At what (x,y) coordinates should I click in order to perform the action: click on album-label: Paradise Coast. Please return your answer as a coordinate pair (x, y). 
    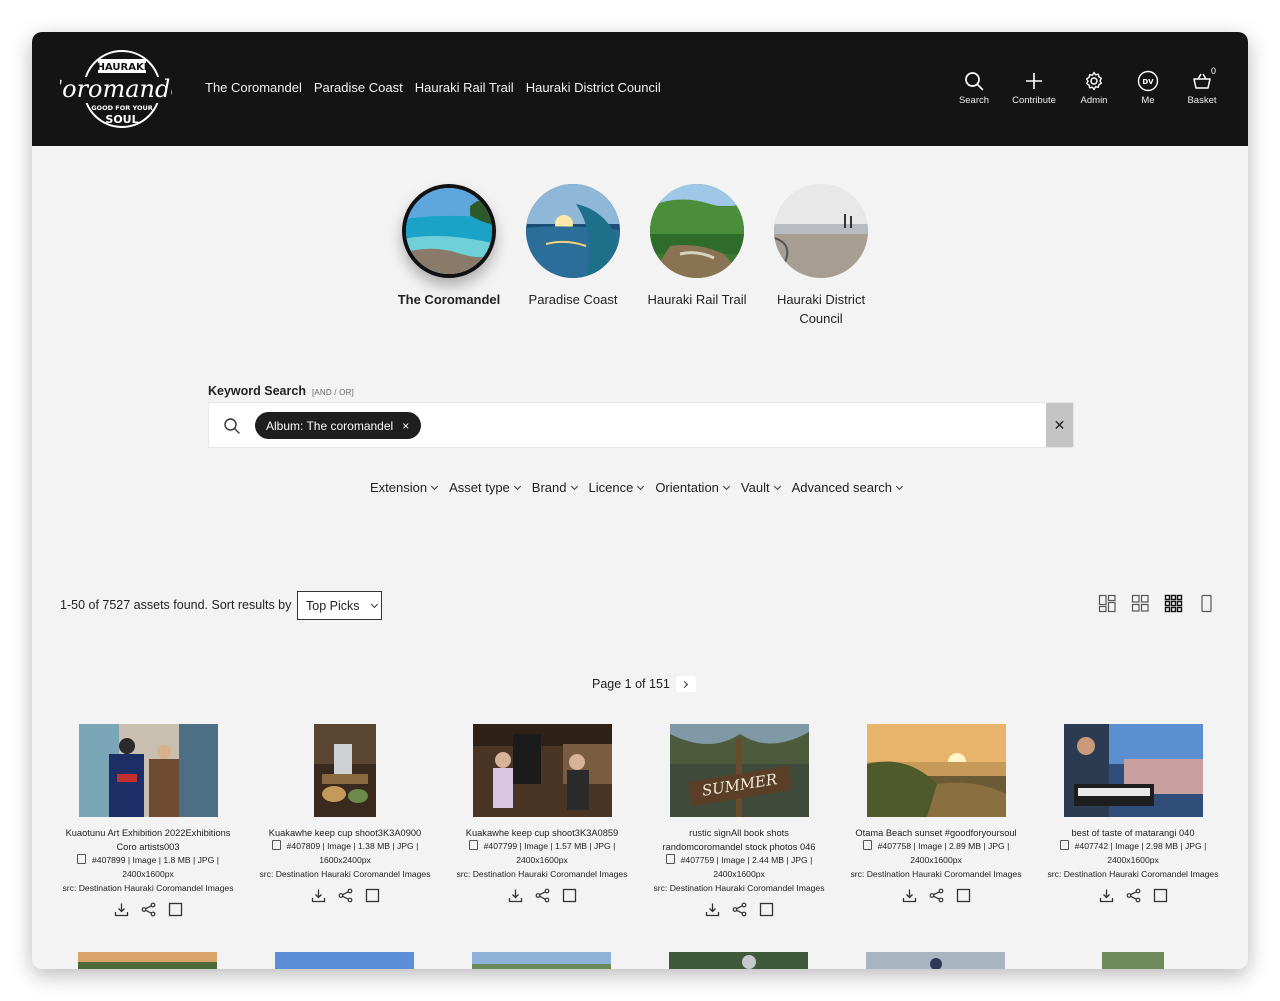
    Looking at the image, I should click on (573, 299).